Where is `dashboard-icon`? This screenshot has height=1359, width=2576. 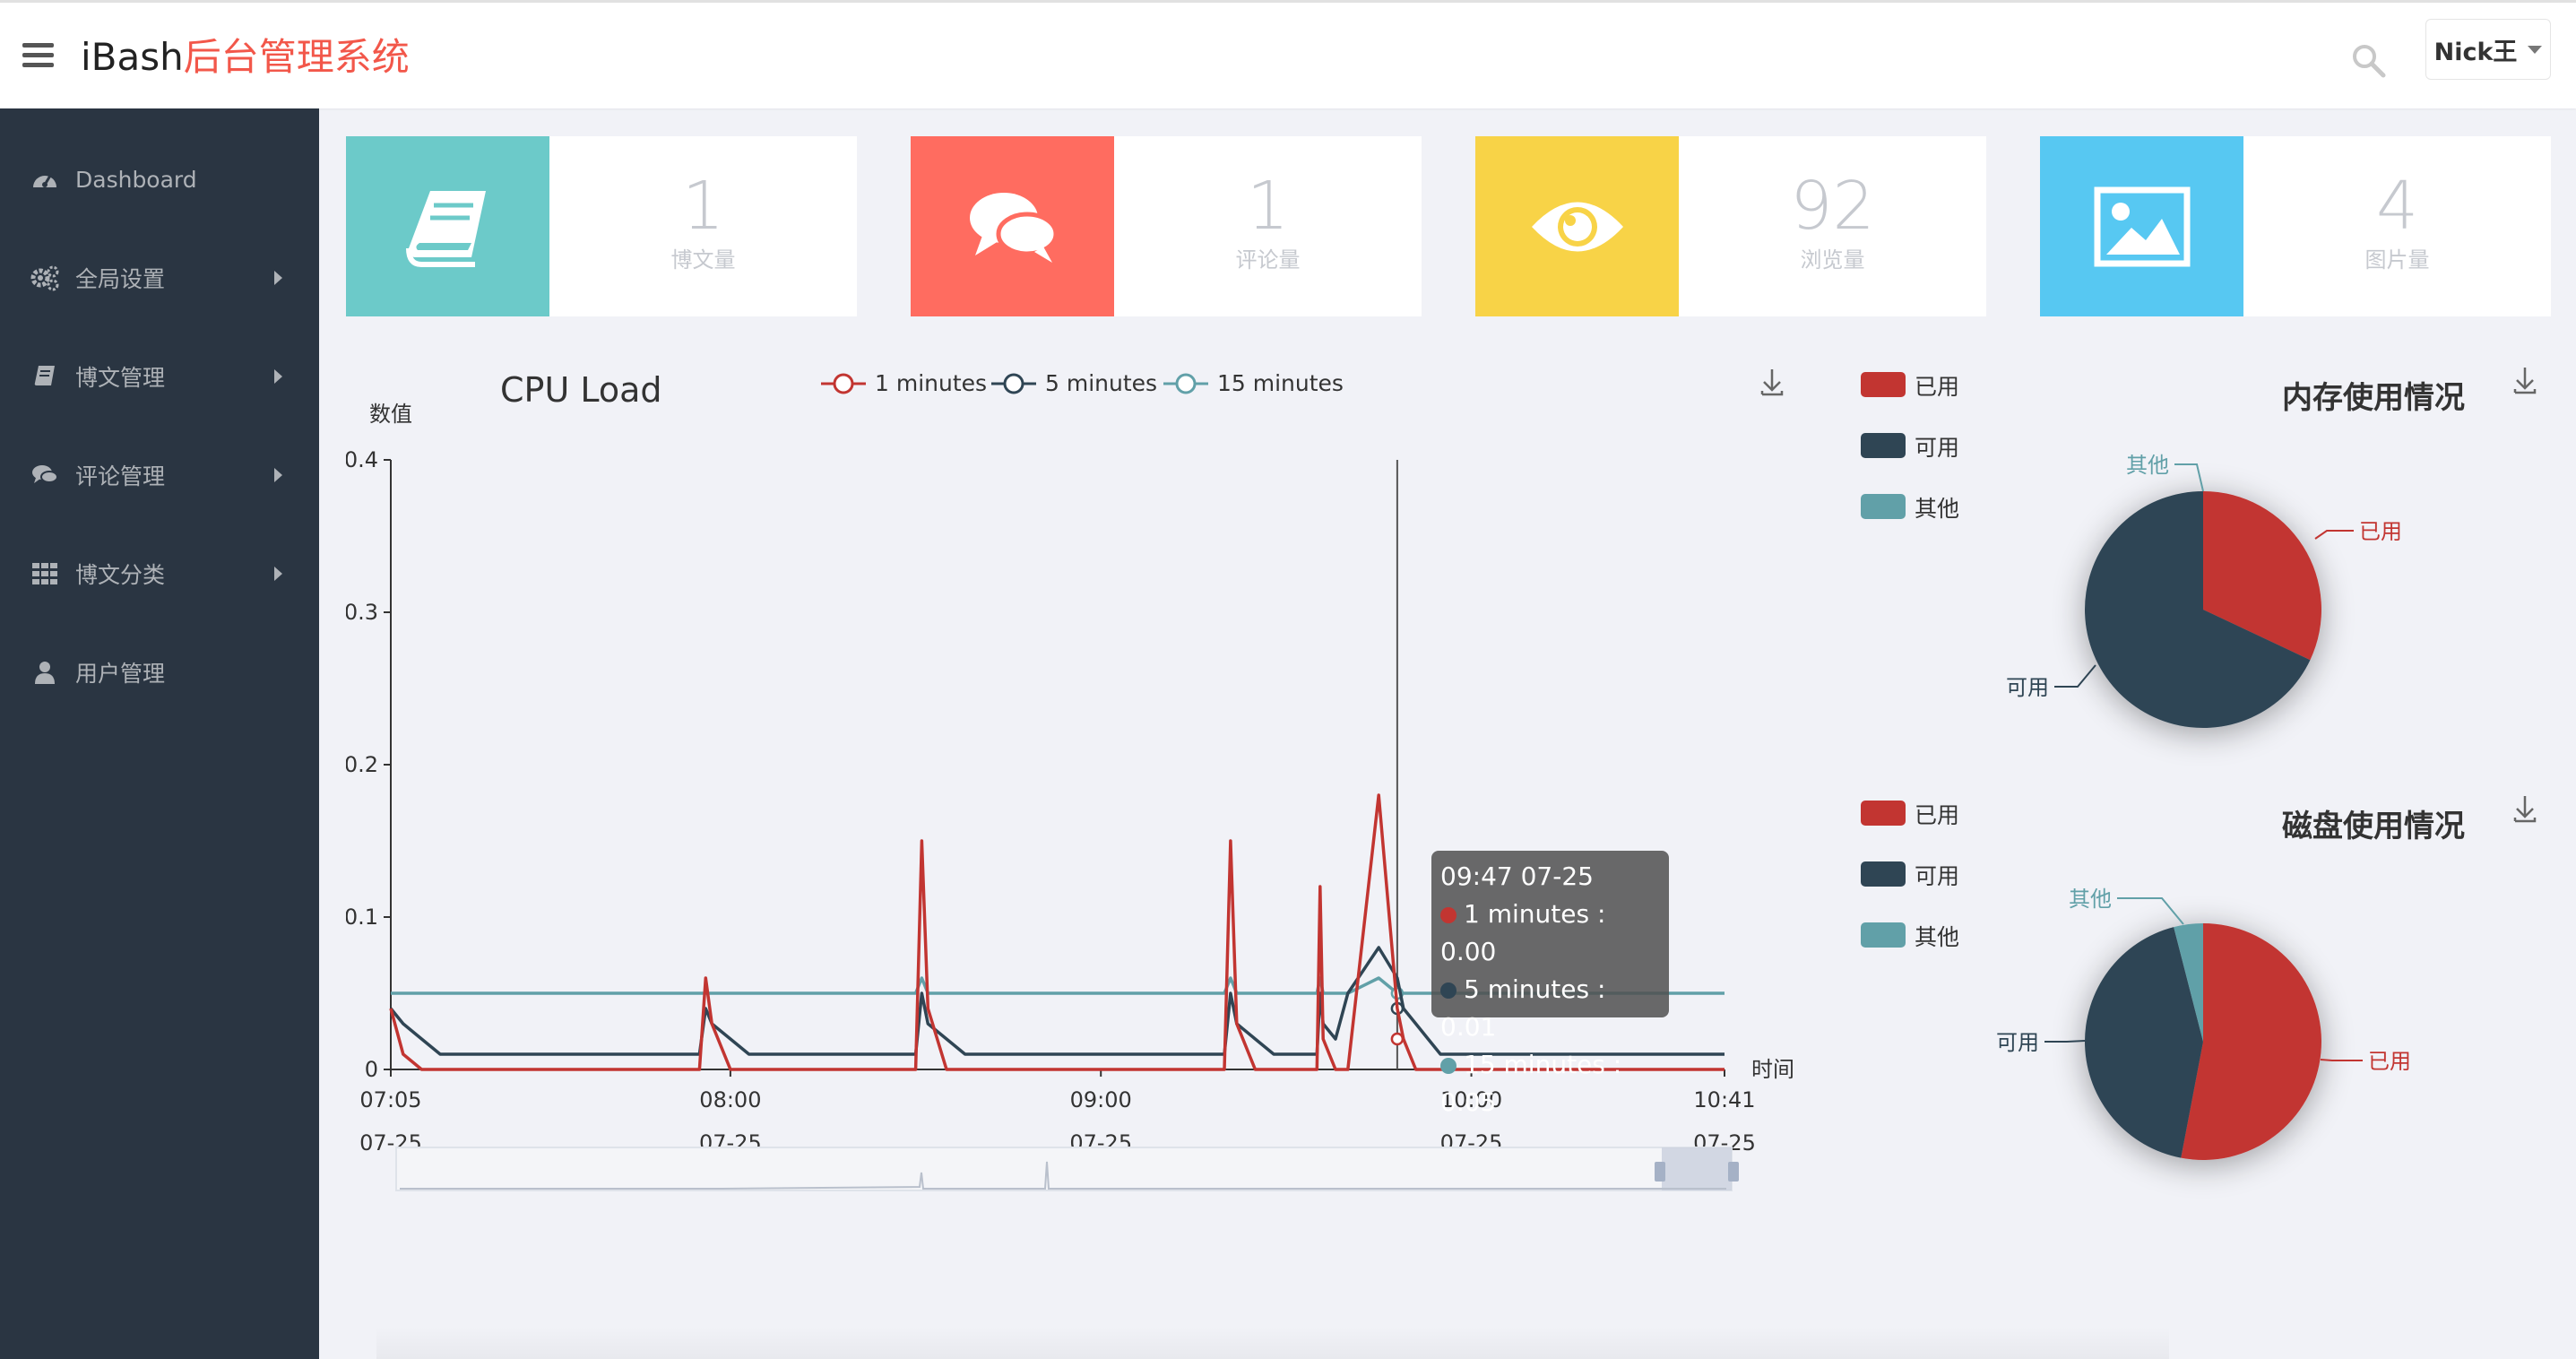 dashboard-icon is located at coordinates (44, 179).